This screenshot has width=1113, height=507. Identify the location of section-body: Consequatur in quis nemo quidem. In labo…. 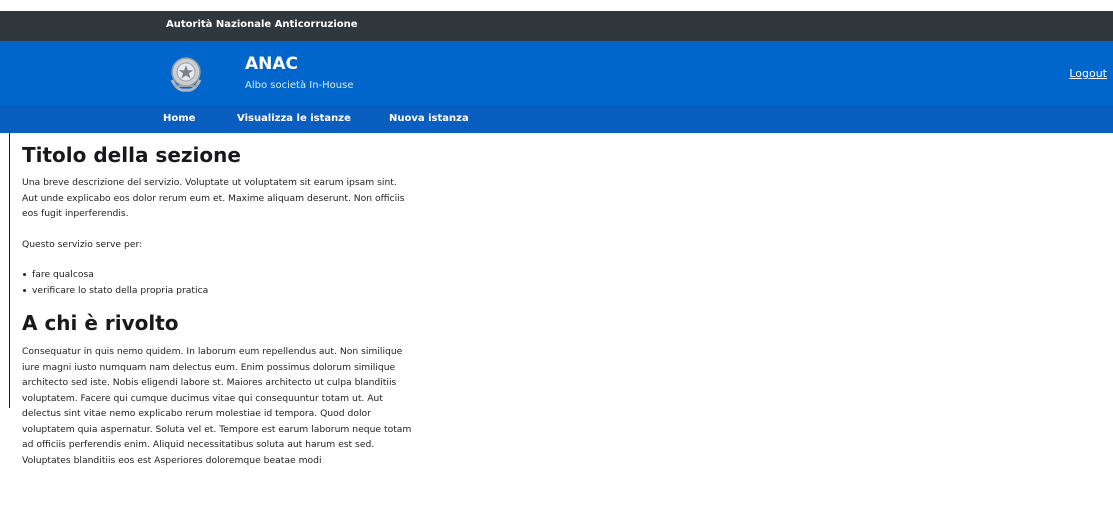
(217, 406).